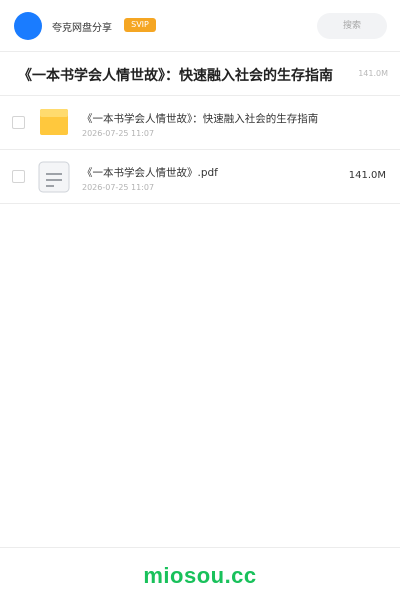  What do you see at coordinates (367, 175) in the screenshot?
I see `file-size: 141.0M` at bounding box center [367, 175].